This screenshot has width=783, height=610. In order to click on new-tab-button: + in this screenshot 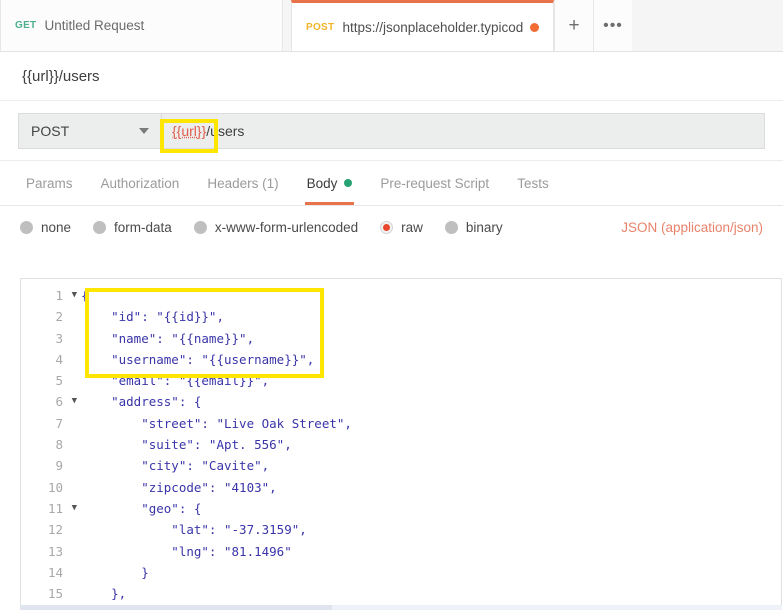, I will do `click(574, 25)`.